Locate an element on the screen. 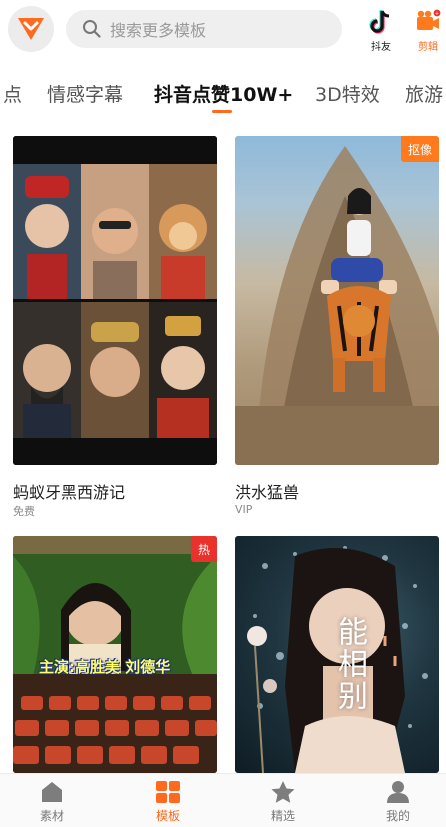 The image size is (446, 827). template-grid-icon is located at coordinates (168, 792).